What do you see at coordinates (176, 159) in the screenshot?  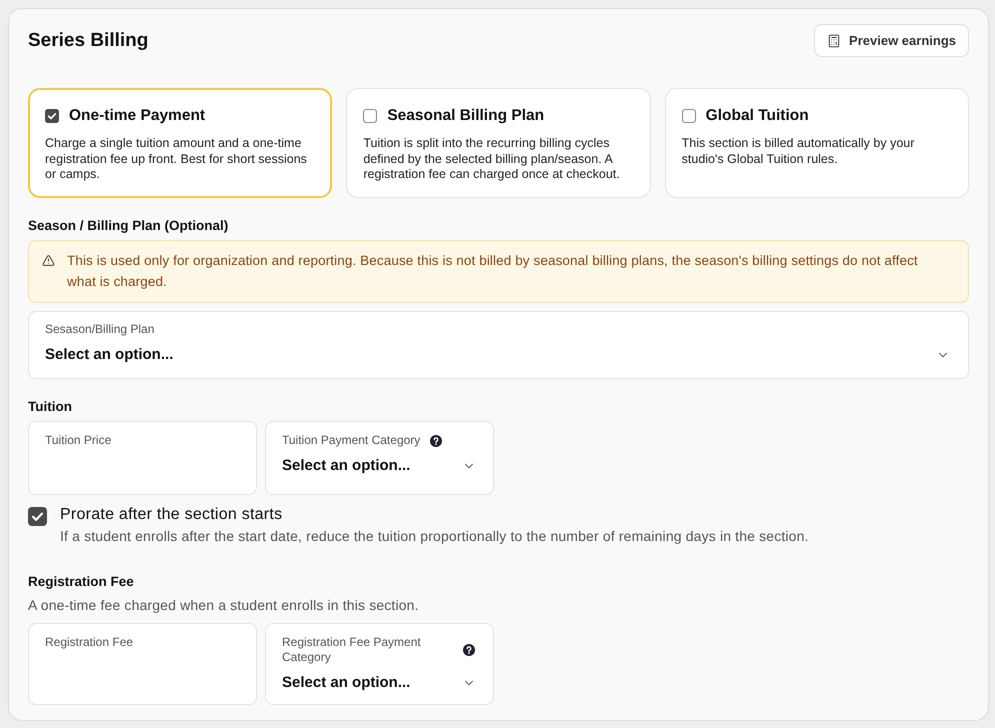 I see `option-description: Charge a single tuition amount and a one-time registration fee up front. Best for short sessions or camps.` at bounding box center [176, 159].